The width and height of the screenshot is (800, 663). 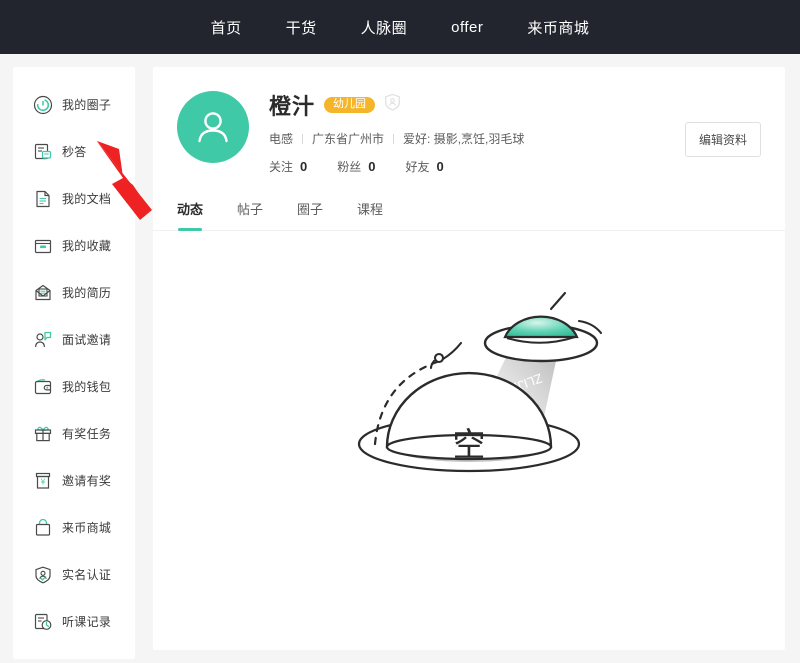 What do you see at coordinates (370, 209) in the screenshot?
I see `tab-label: 课程` at bounding box center [370, 209].